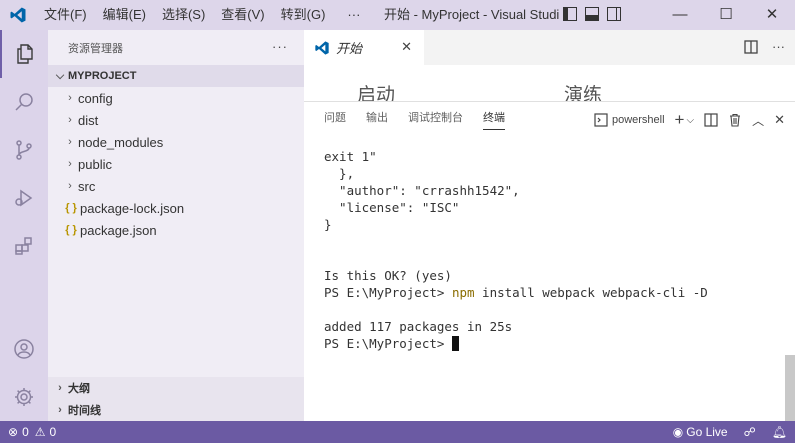  What do you see at coordinates (176, 410) in the screenshot?
I see `timeline-section: › 时间线` at bounding box center [176, 410].